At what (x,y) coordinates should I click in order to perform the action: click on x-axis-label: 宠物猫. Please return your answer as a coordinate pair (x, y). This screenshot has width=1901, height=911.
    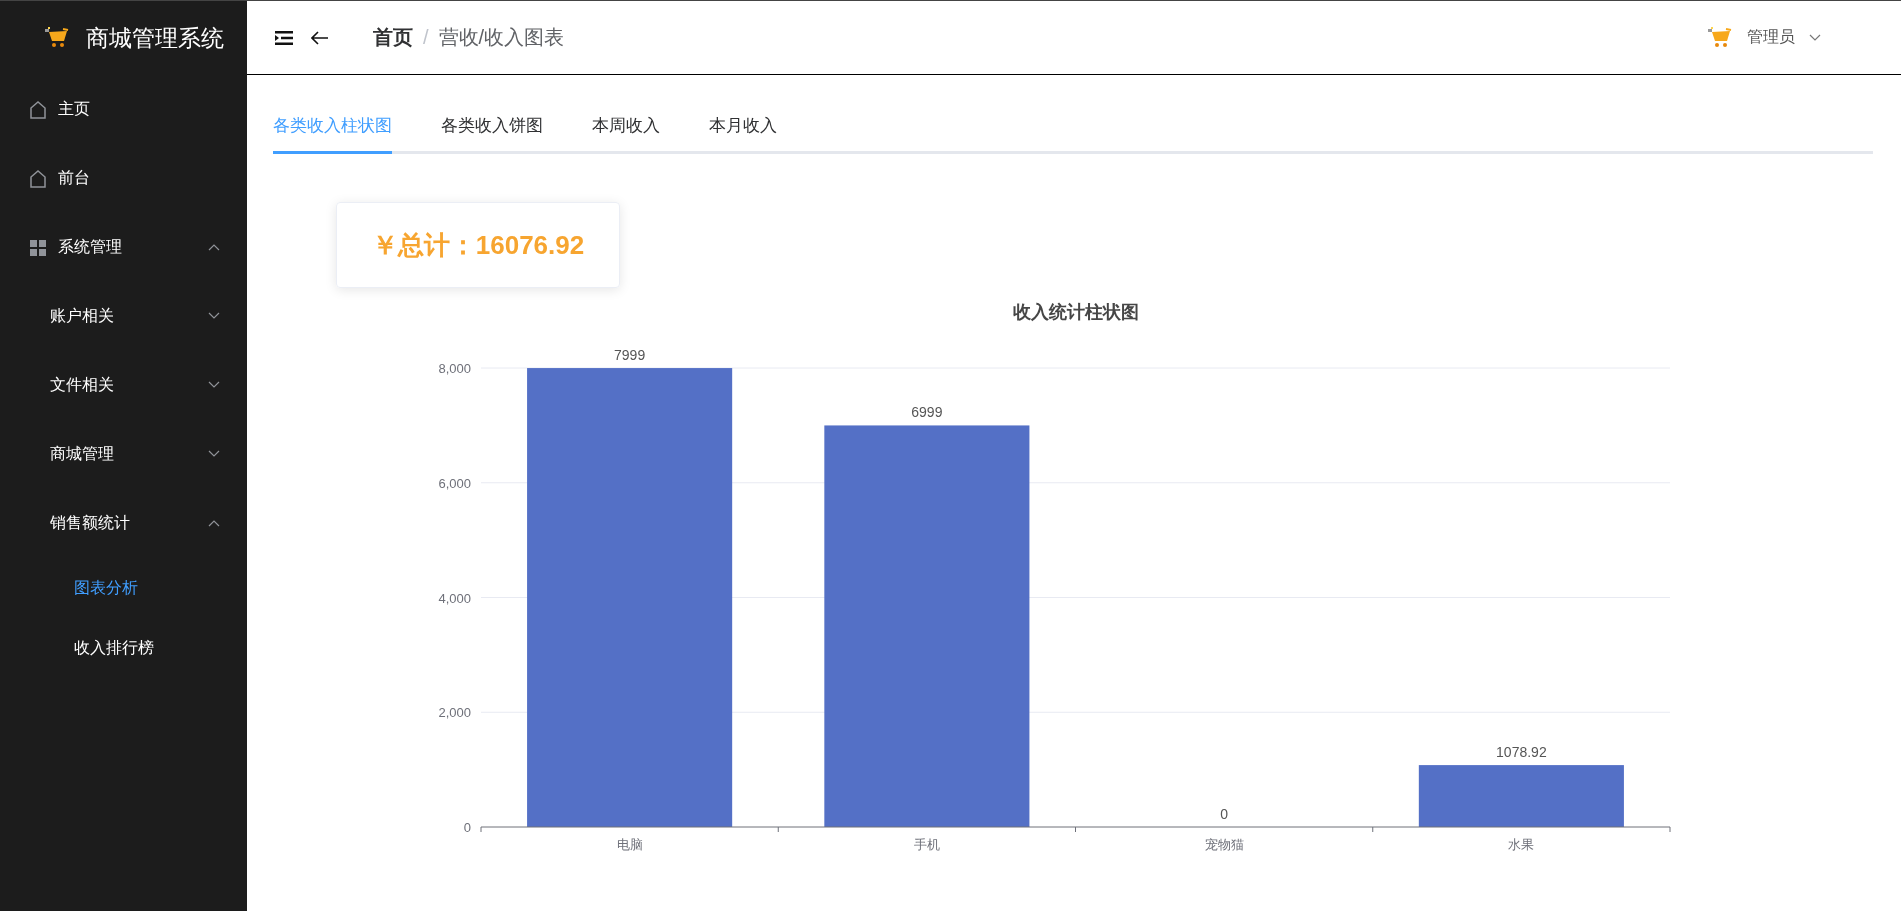
    Looking at the image, I should click on (1224, 844).